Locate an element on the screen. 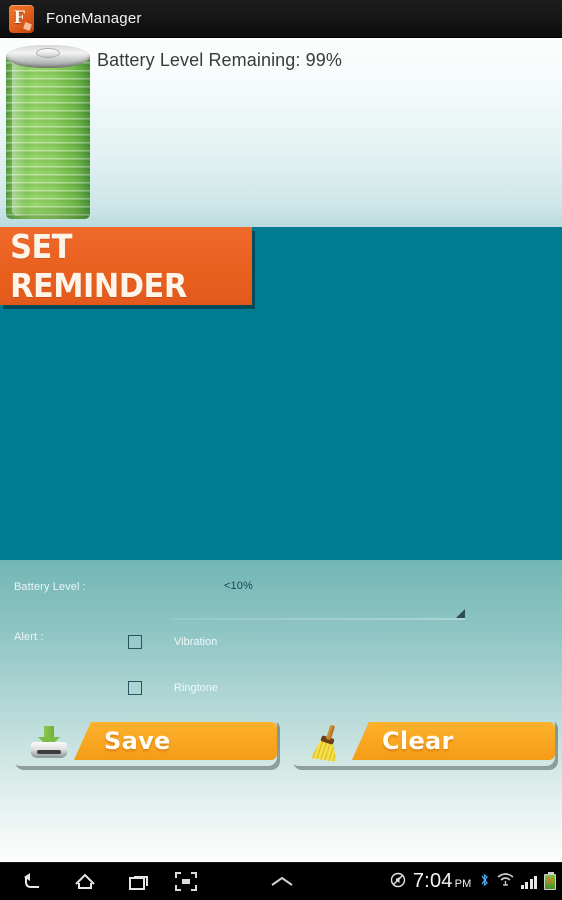 This screenshot has width=562, height=900. save-tray-icon is located at coordinates (49, 742).